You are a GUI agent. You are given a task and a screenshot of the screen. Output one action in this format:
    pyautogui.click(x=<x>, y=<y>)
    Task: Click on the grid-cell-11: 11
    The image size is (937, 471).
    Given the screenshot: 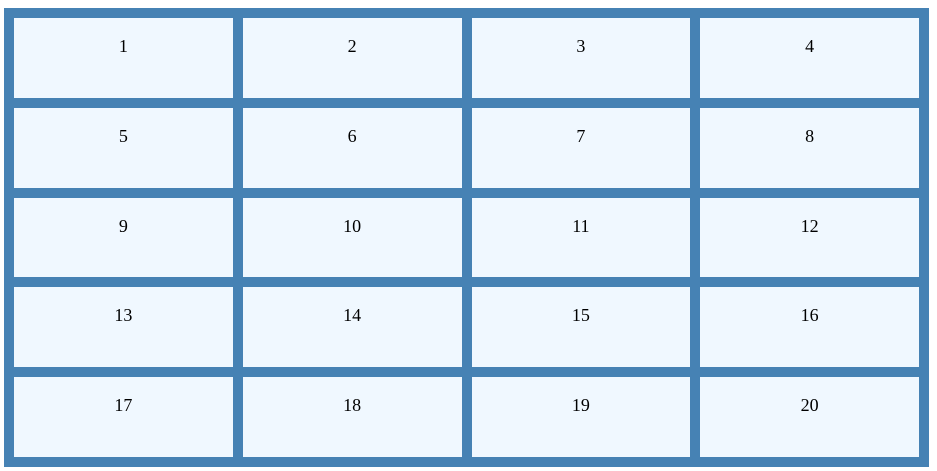 What is the action you would take?
    pyautogui.click(x=581, y=237)
    